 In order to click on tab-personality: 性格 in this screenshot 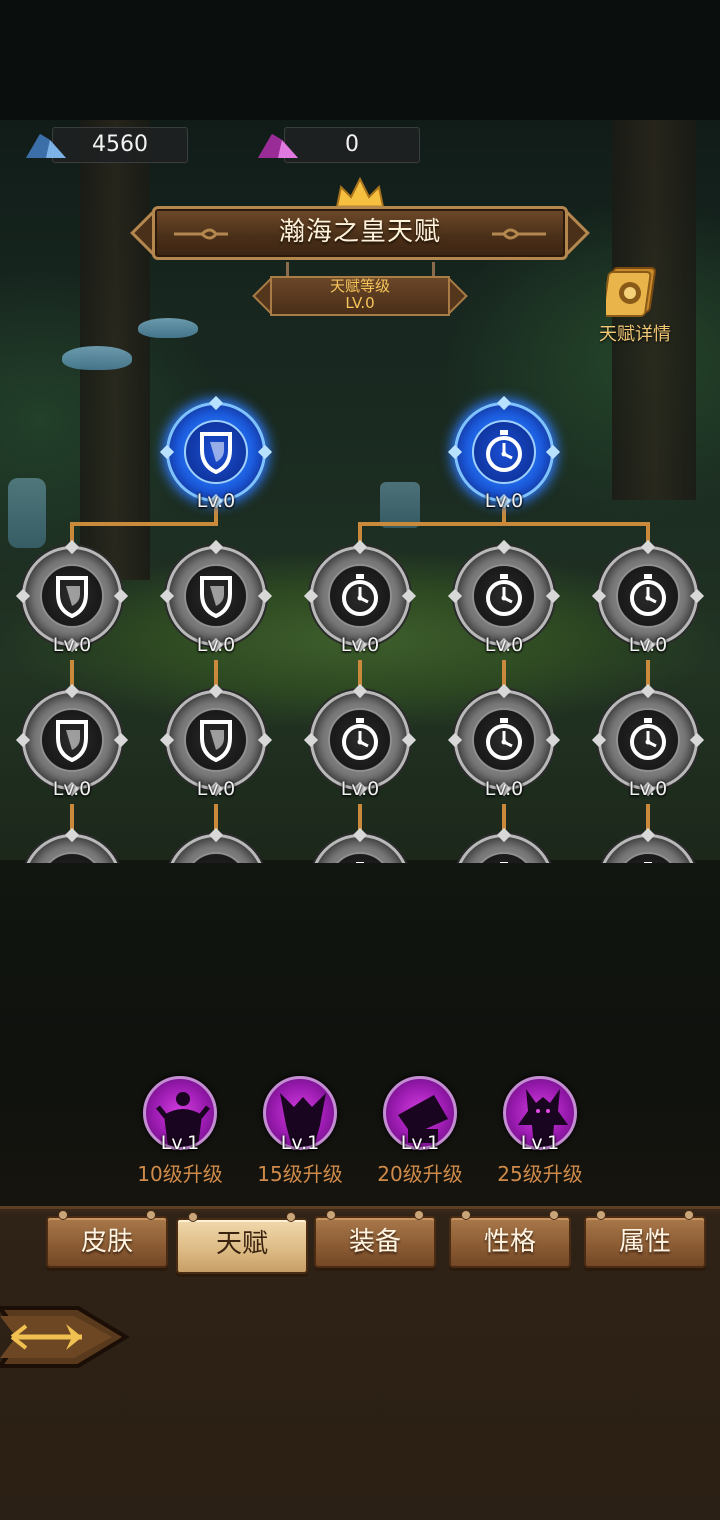, I will do `click(510, 1239)`.